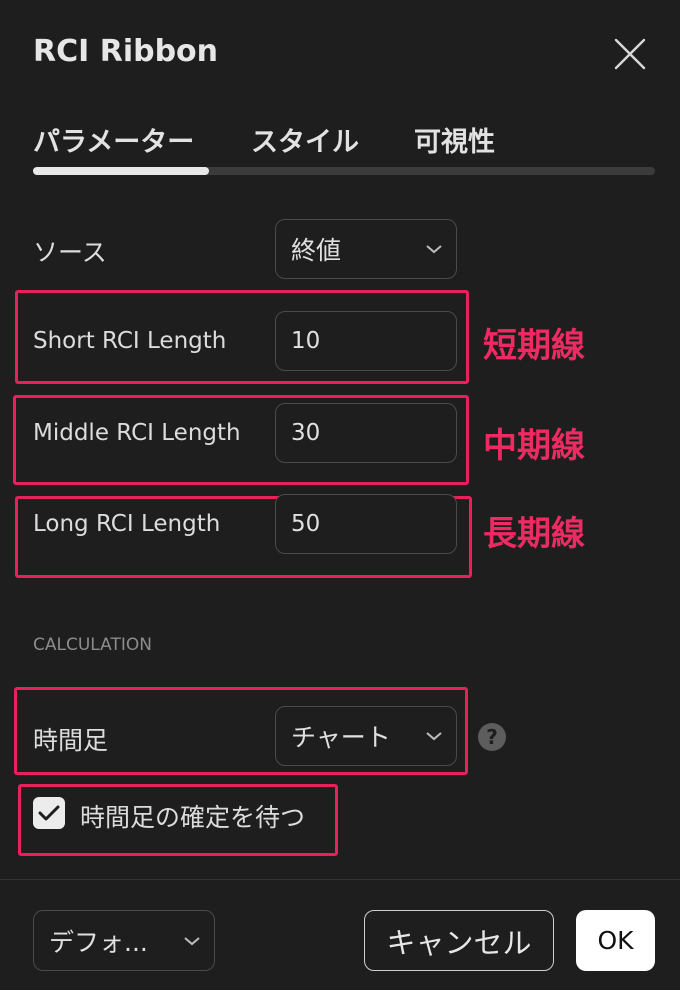 The width and height of the screenshot is (680, 990). What do you see at coordinates (192, 816) in the screenshot?
I see `wait-confirm-label: 時間足の確定を待つ` at bounding box center [192, 816].